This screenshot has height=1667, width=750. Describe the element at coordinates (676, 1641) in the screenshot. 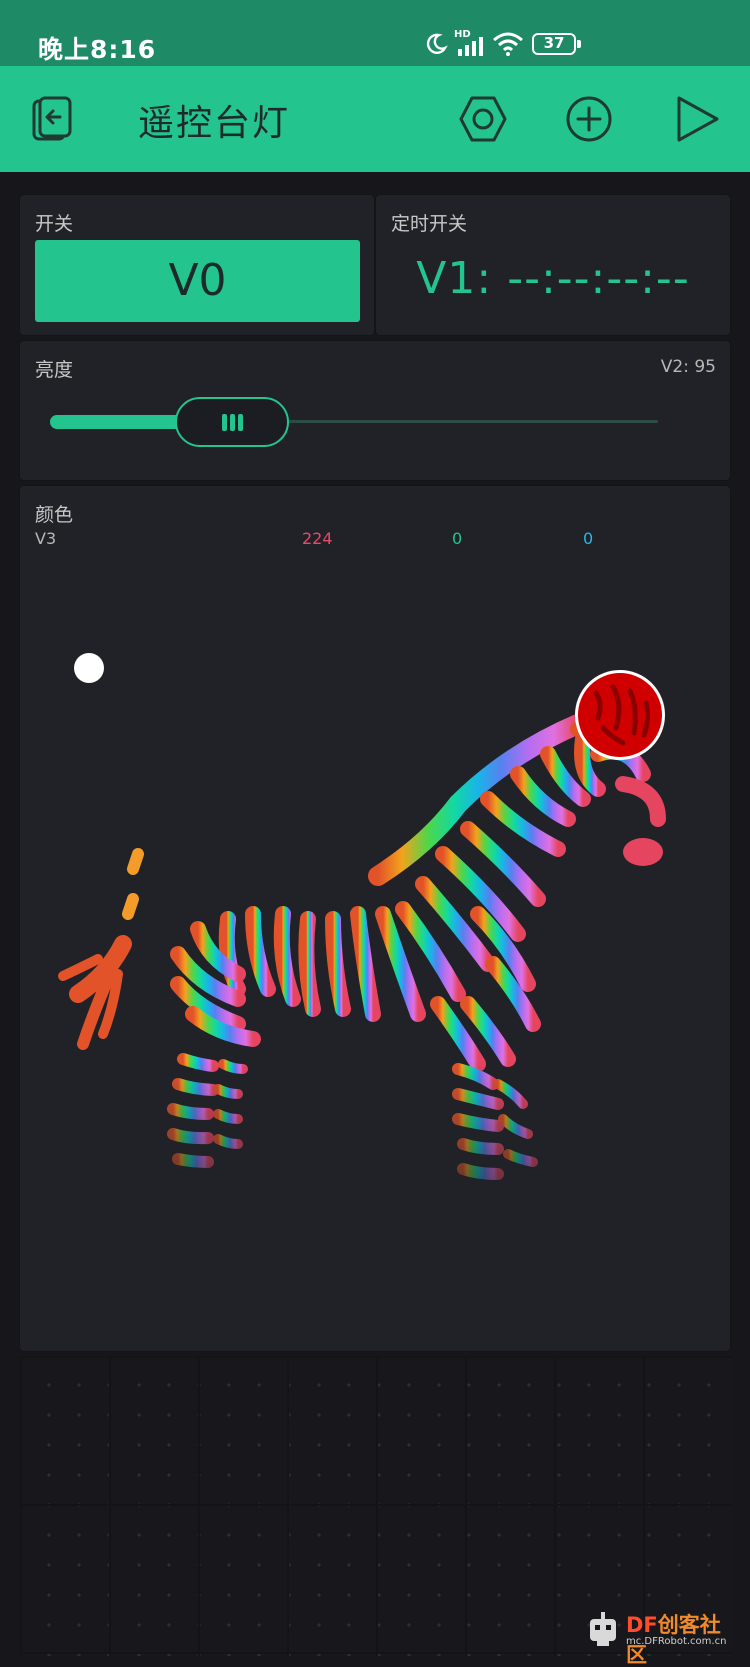

I see `watermark-site: mc.DFRobot.com.cn` at that location.